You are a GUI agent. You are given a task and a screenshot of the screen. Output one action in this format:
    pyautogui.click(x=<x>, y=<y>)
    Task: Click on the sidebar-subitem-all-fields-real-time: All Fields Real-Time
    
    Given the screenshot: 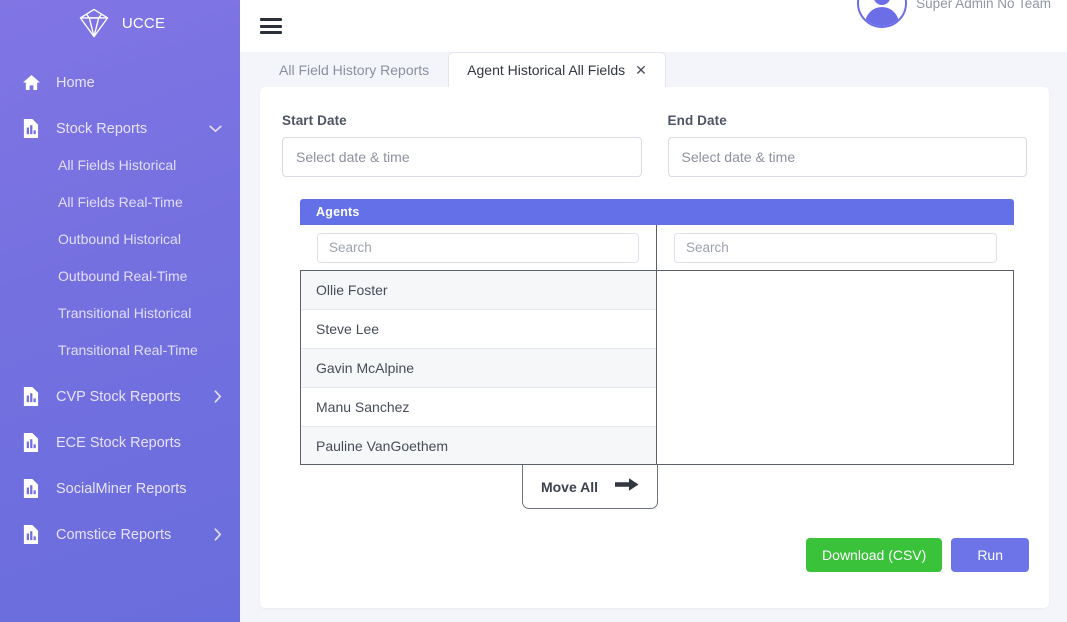 What is the action you would take?
    pyautogui.click(x=120, y=202)
    